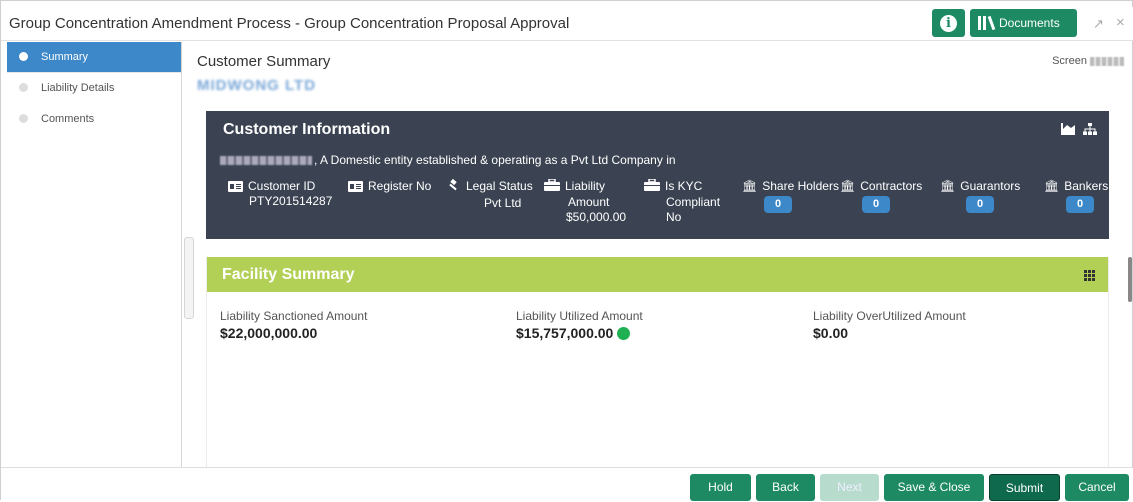 This screenshot has width=1133, height=502. I want to click on back-button: Back, so click(785, 487).